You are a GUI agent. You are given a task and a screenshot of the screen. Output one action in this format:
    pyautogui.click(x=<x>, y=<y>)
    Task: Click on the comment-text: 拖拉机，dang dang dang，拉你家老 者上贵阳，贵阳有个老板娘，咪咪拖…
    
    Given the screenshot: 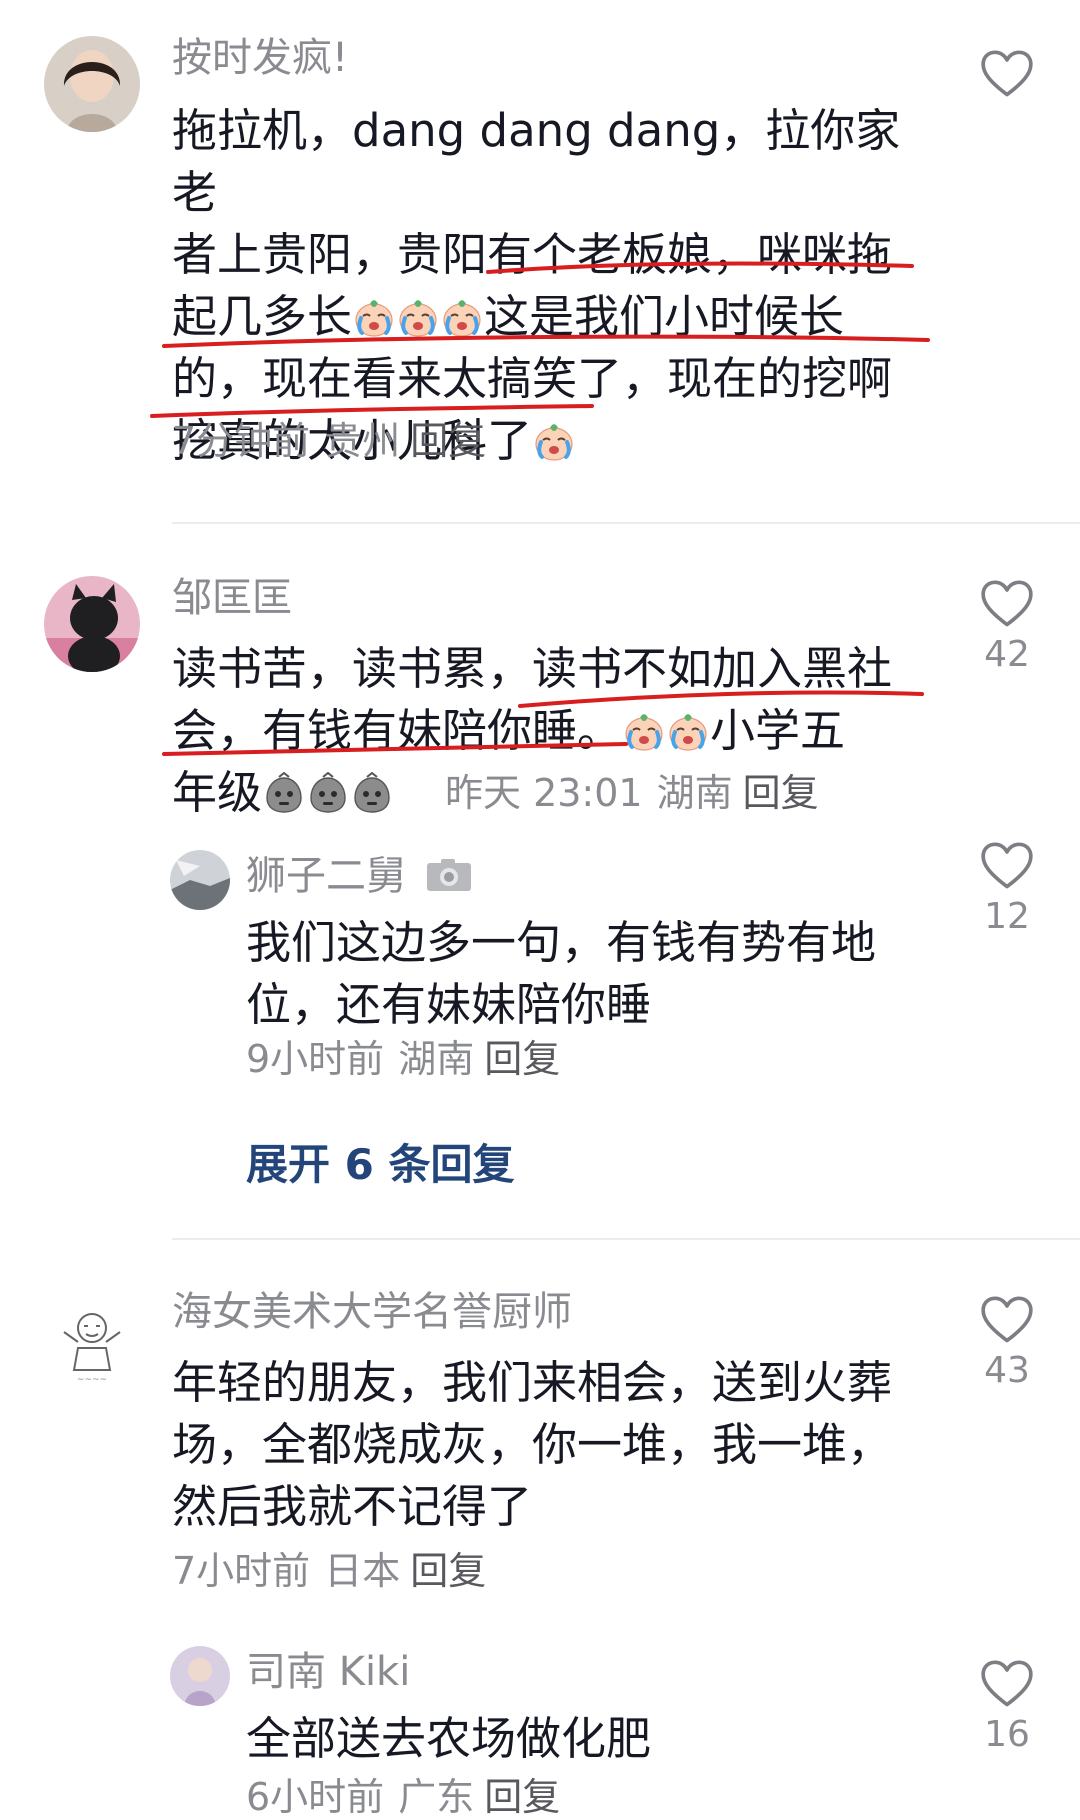 What is the action you would take?
    pyautogui.click(x=542, y=286)
    